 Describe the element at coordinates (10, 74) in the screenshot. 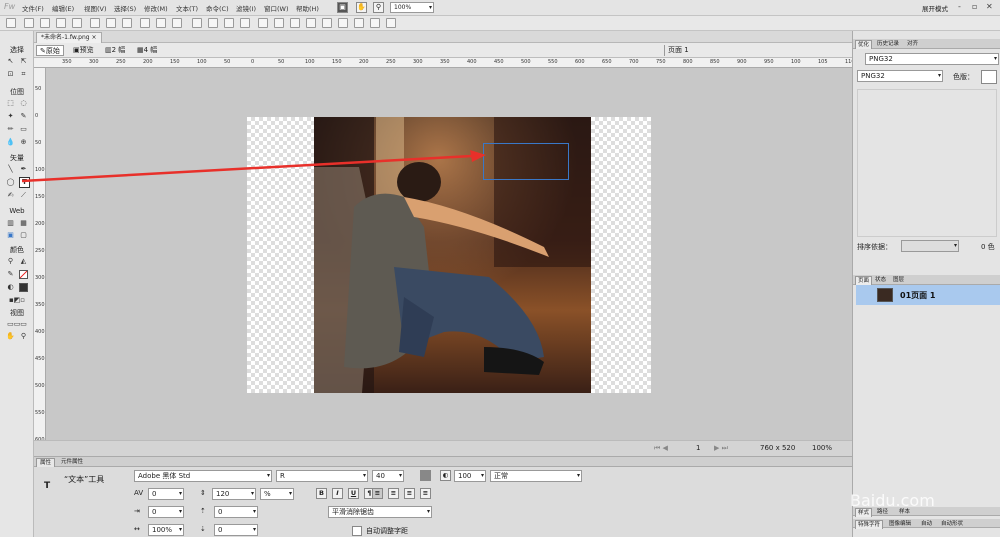

I see `scale-icon: ⊡` at that location.